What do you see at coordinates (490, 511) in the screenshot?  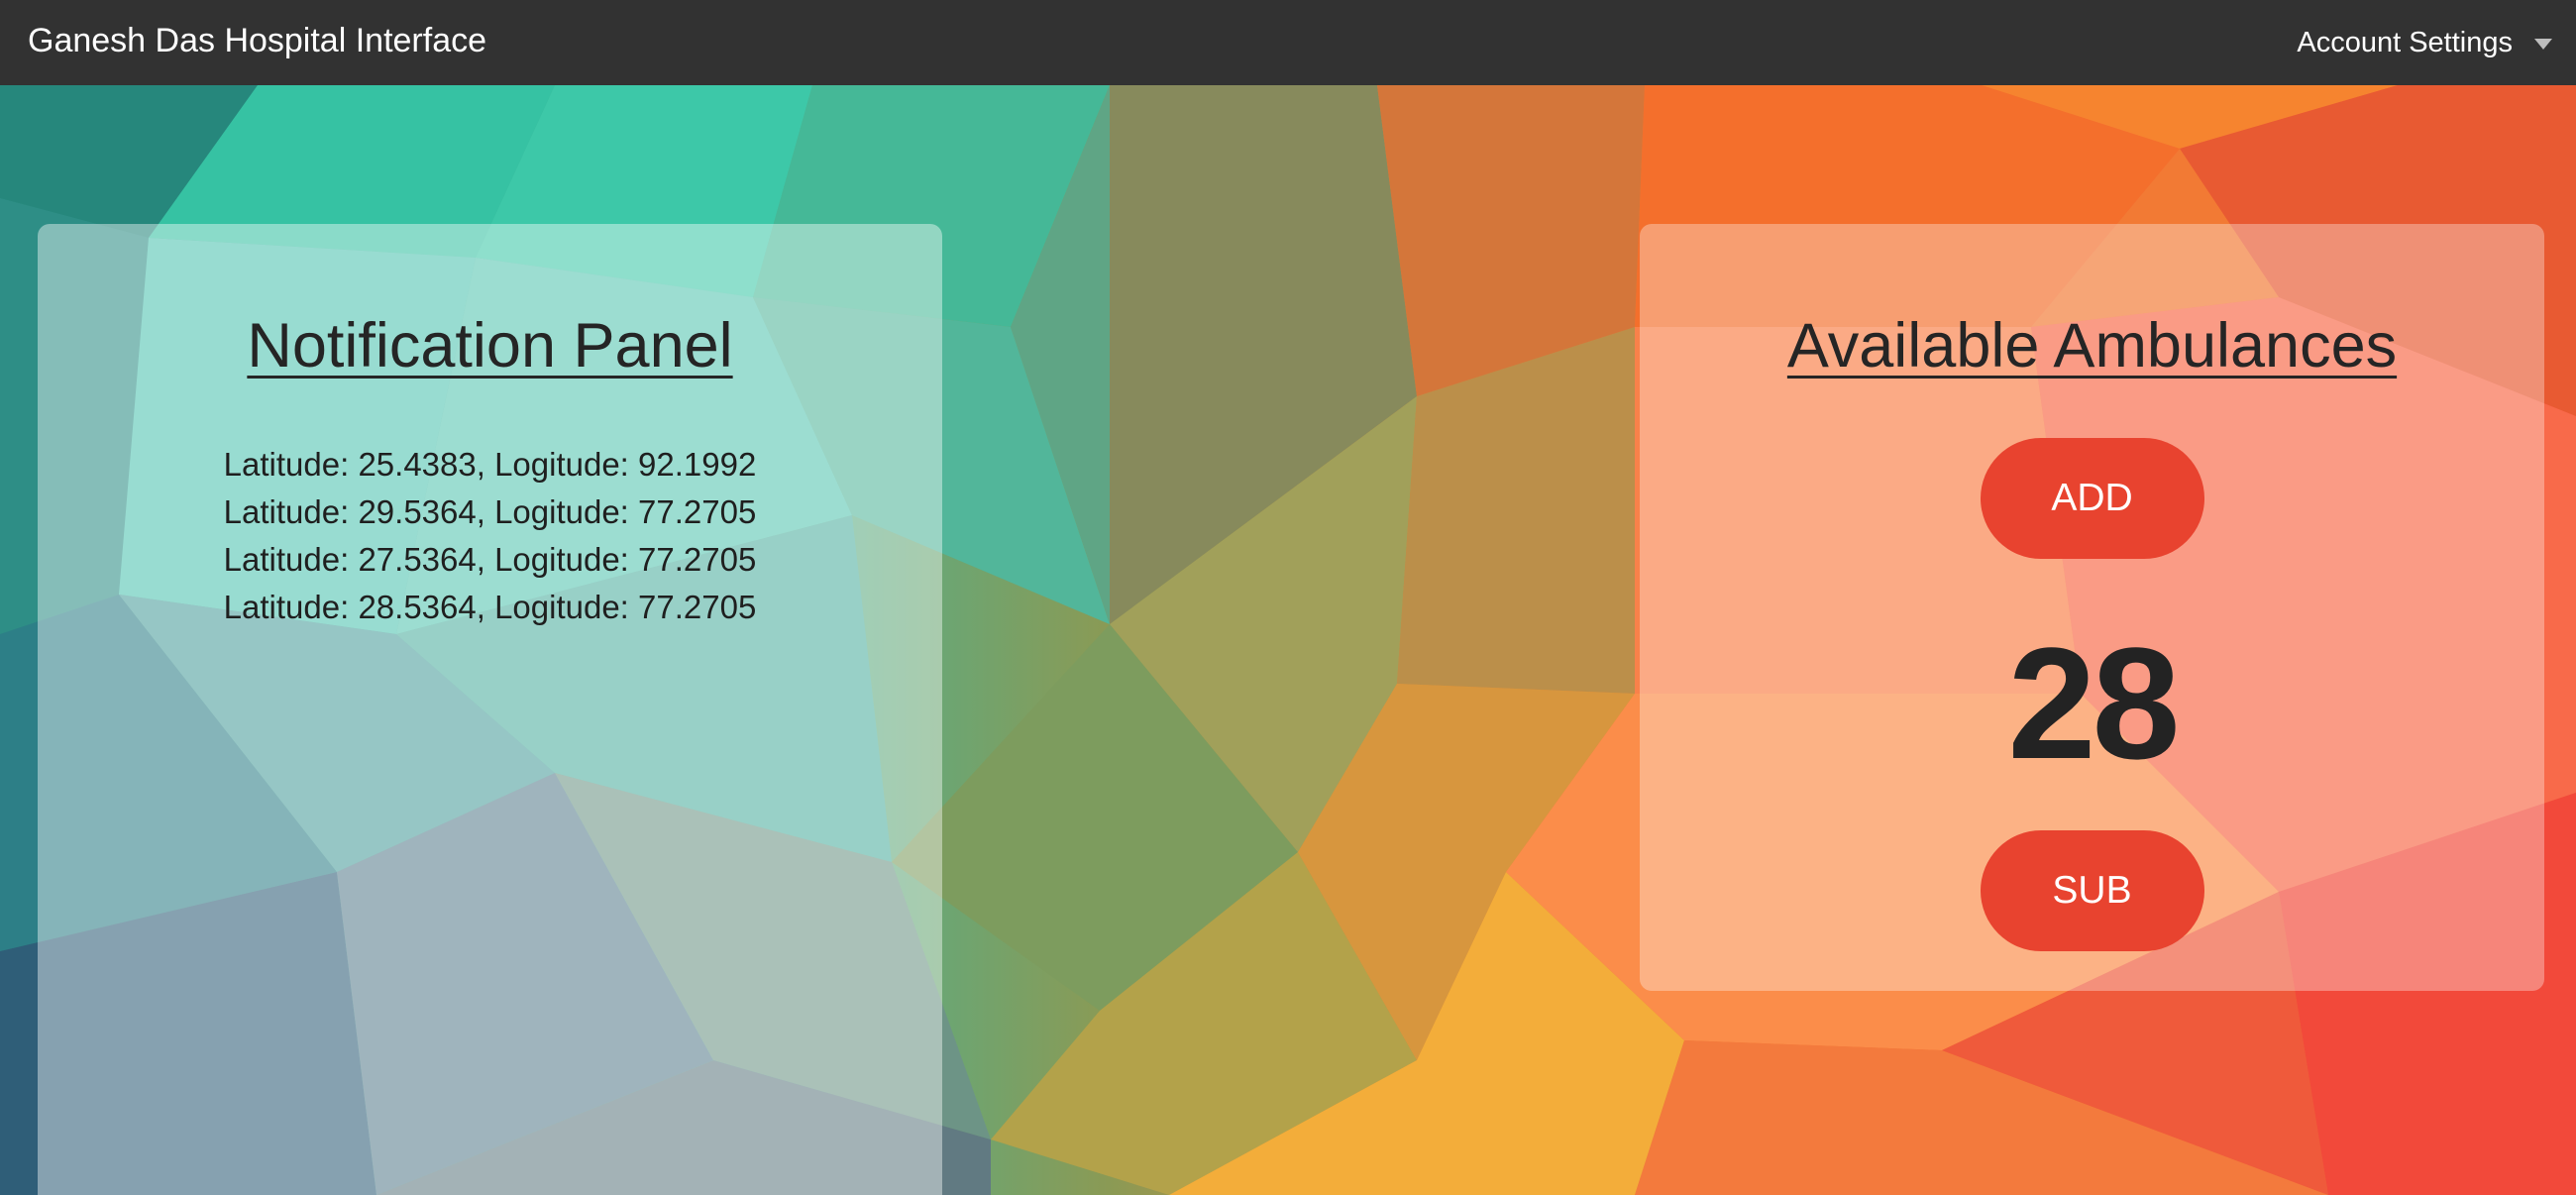 I see `notification-item: Latitude: 29.5364, Logitude: 77.2705` at bounding box center [490, 511].